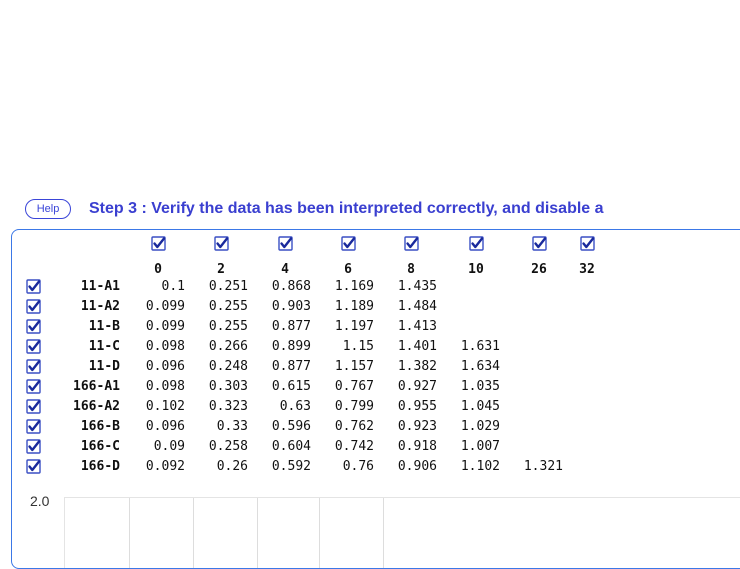 This screenshot has height=569, width=740. What do you see at coordinates (48, 209) in the screenshot?
I see `help-button: Help` at bounding box center [48, 209].